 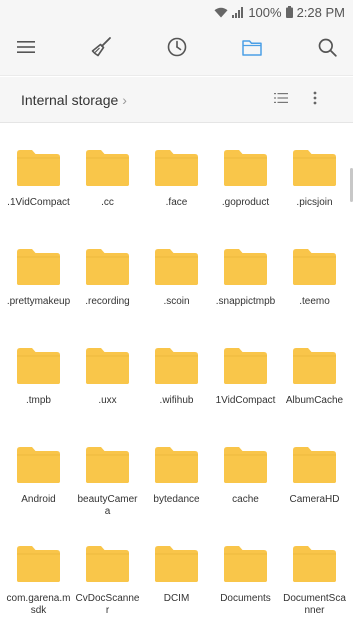 What do you see at coordinates (221, 12) in the screenshot?
I see `wifi-icon` at bounding box center [221, 12].